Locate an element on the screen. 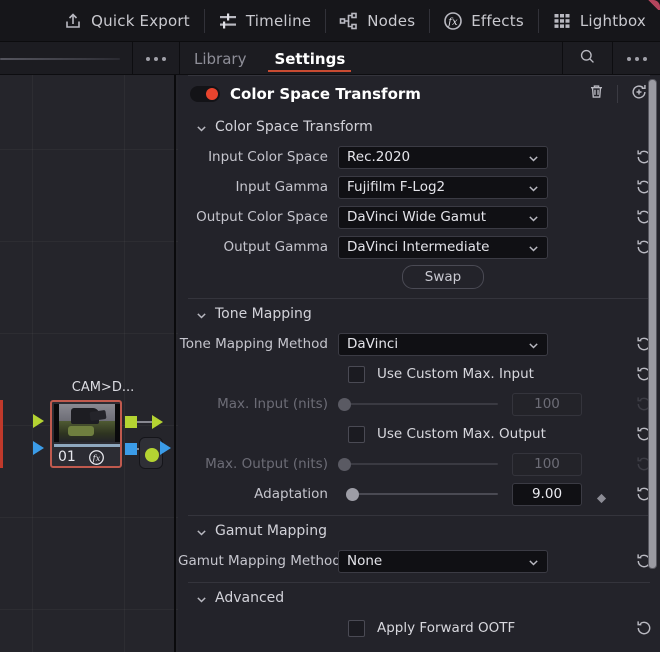 This screenshot has height=652, width=660. toolbar-item-effects: fx Effects is located at coordinates (483, 21).